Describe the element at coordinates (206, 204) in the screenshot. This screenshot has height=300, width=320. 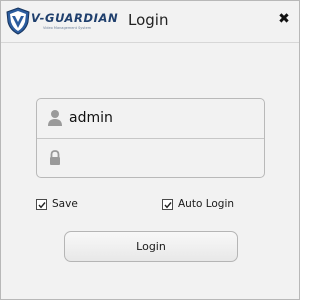
I see `auto-login-label: Auto Login` at that location.